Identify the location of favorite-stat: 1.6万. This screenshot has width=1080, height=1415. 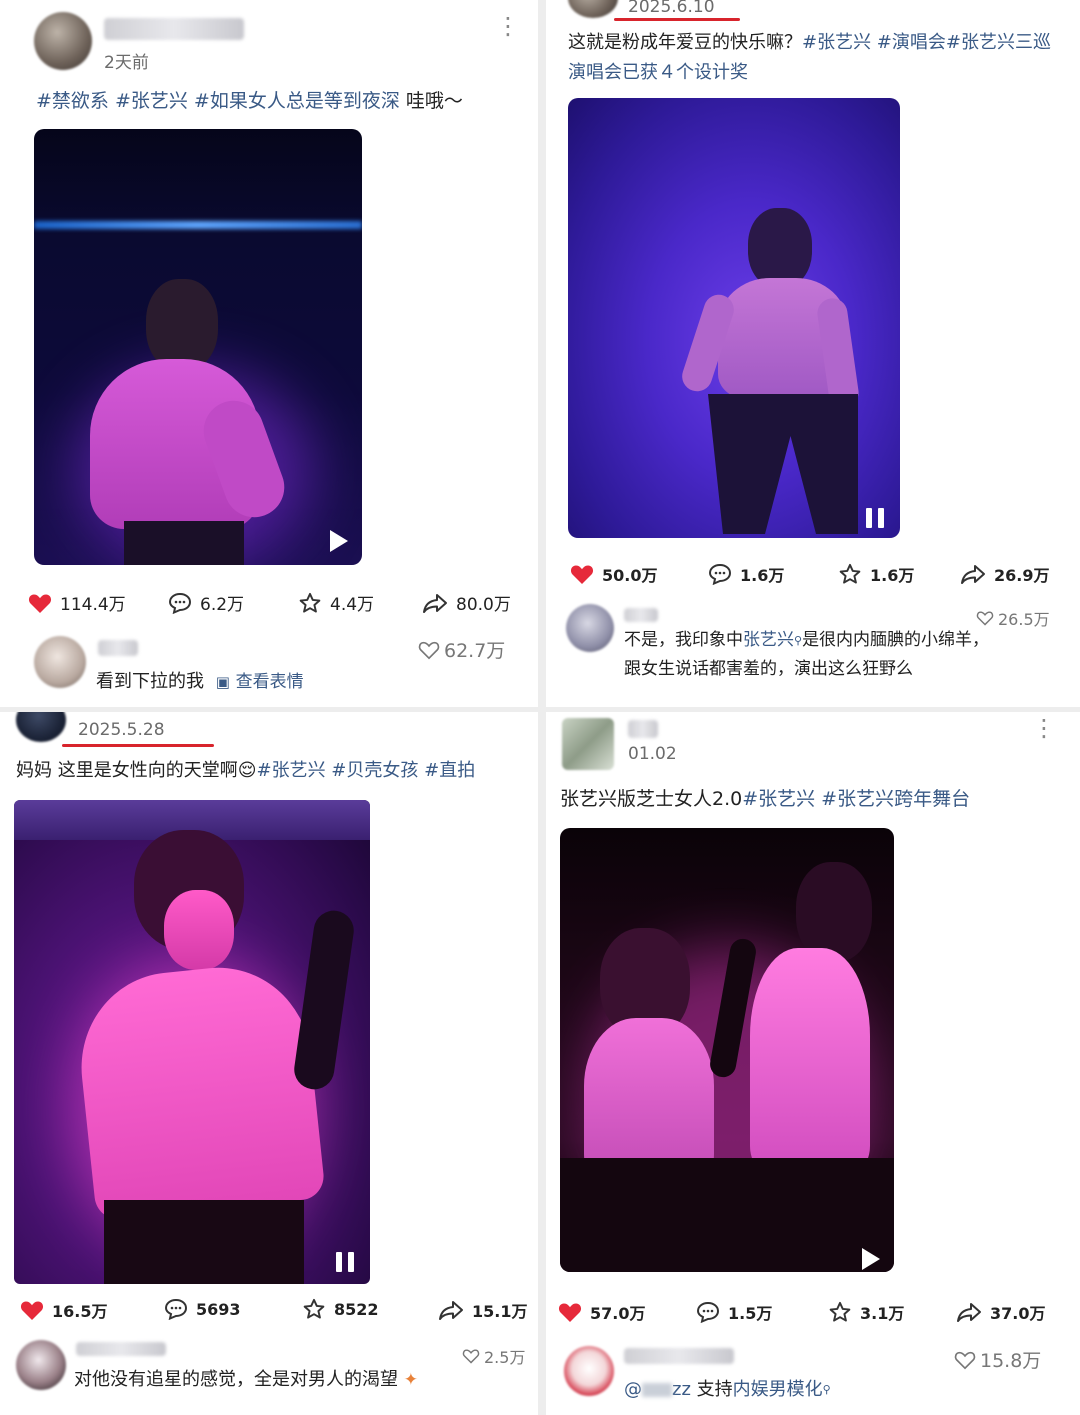
(876, 574).